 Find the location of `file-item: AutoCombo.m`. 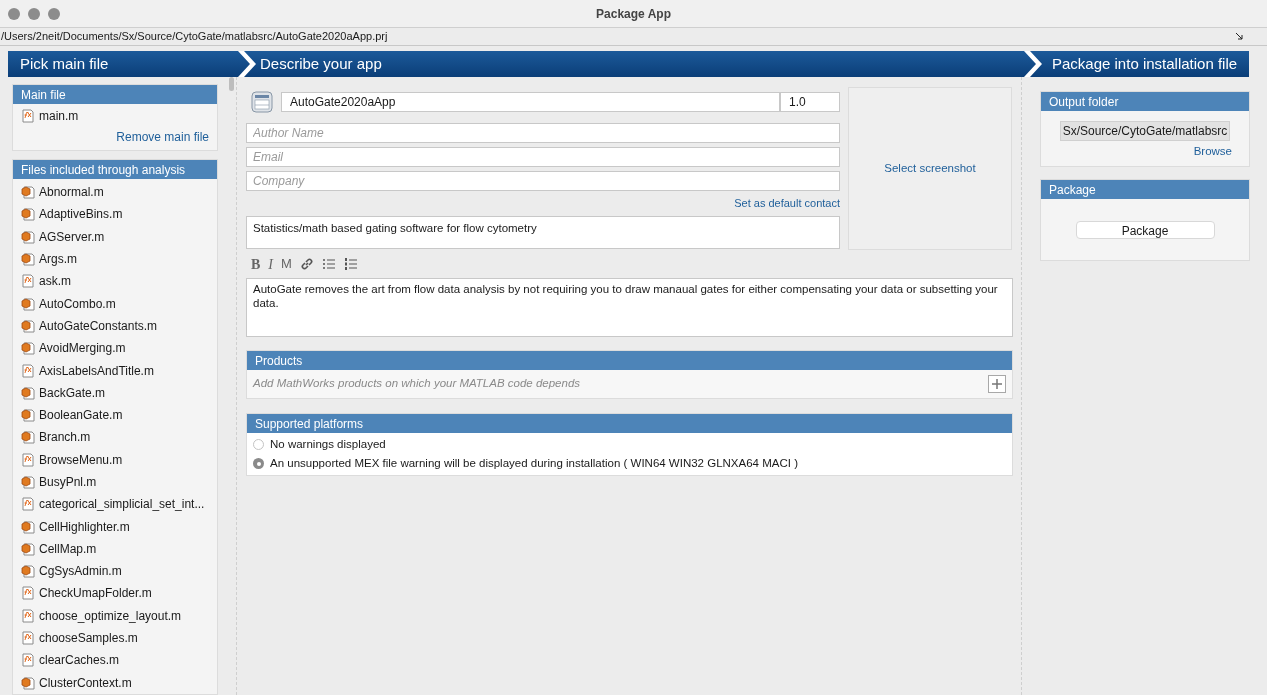

file-item: AutoCombo.m is located at coordinates (115, 303).